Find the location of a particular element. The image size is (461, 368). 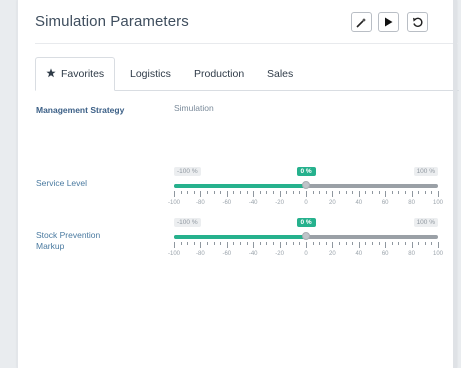

tab-production: Production is located at coordinates (219, 73).